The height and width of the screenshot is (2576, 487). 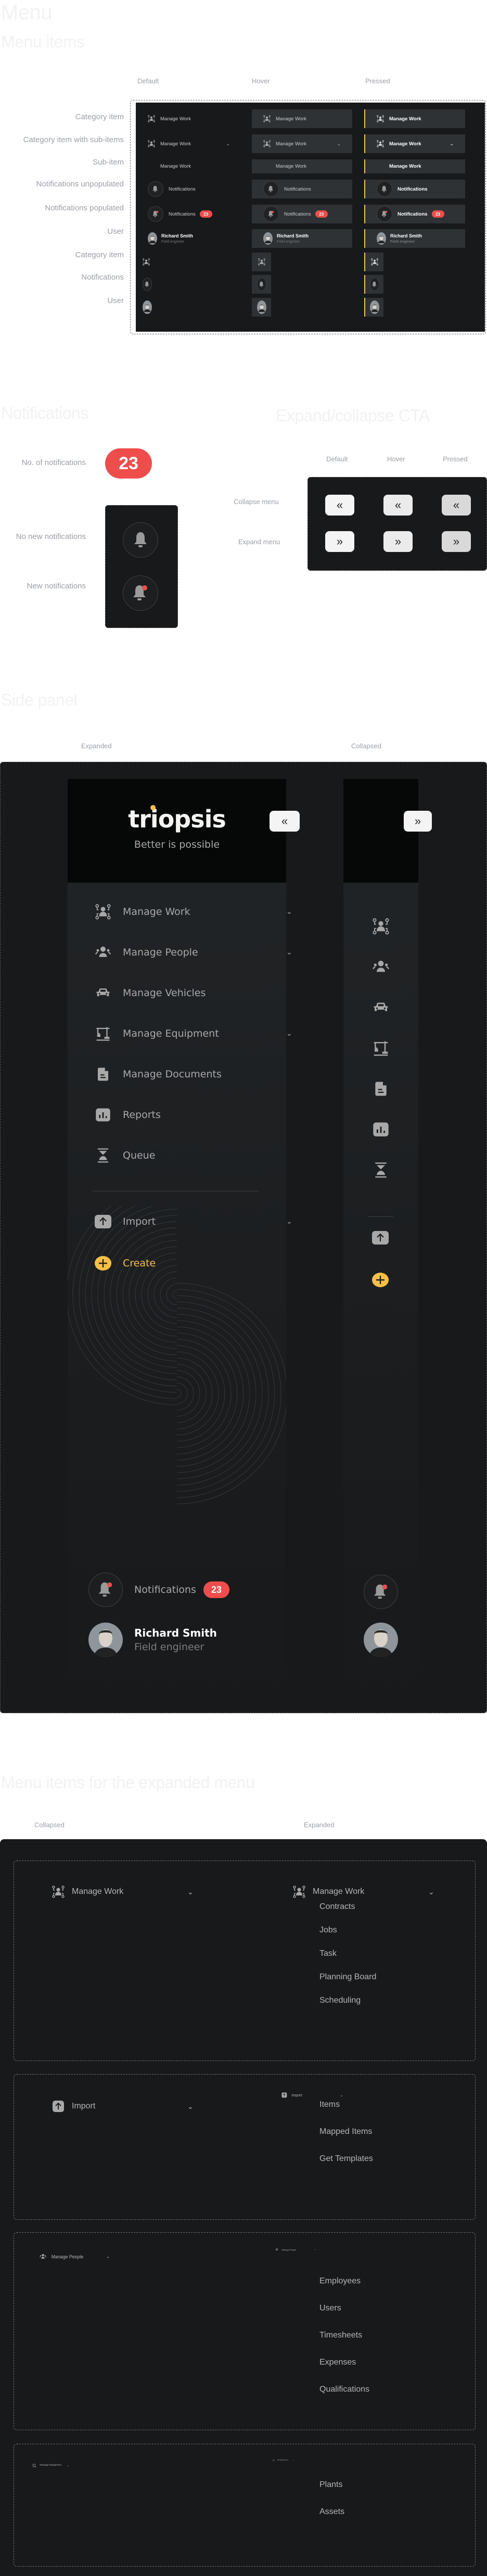 What do you see at coordinates (173, 242) in the screenshot?
I see `user-role: Field engineer` at bounding box center [173, 242].